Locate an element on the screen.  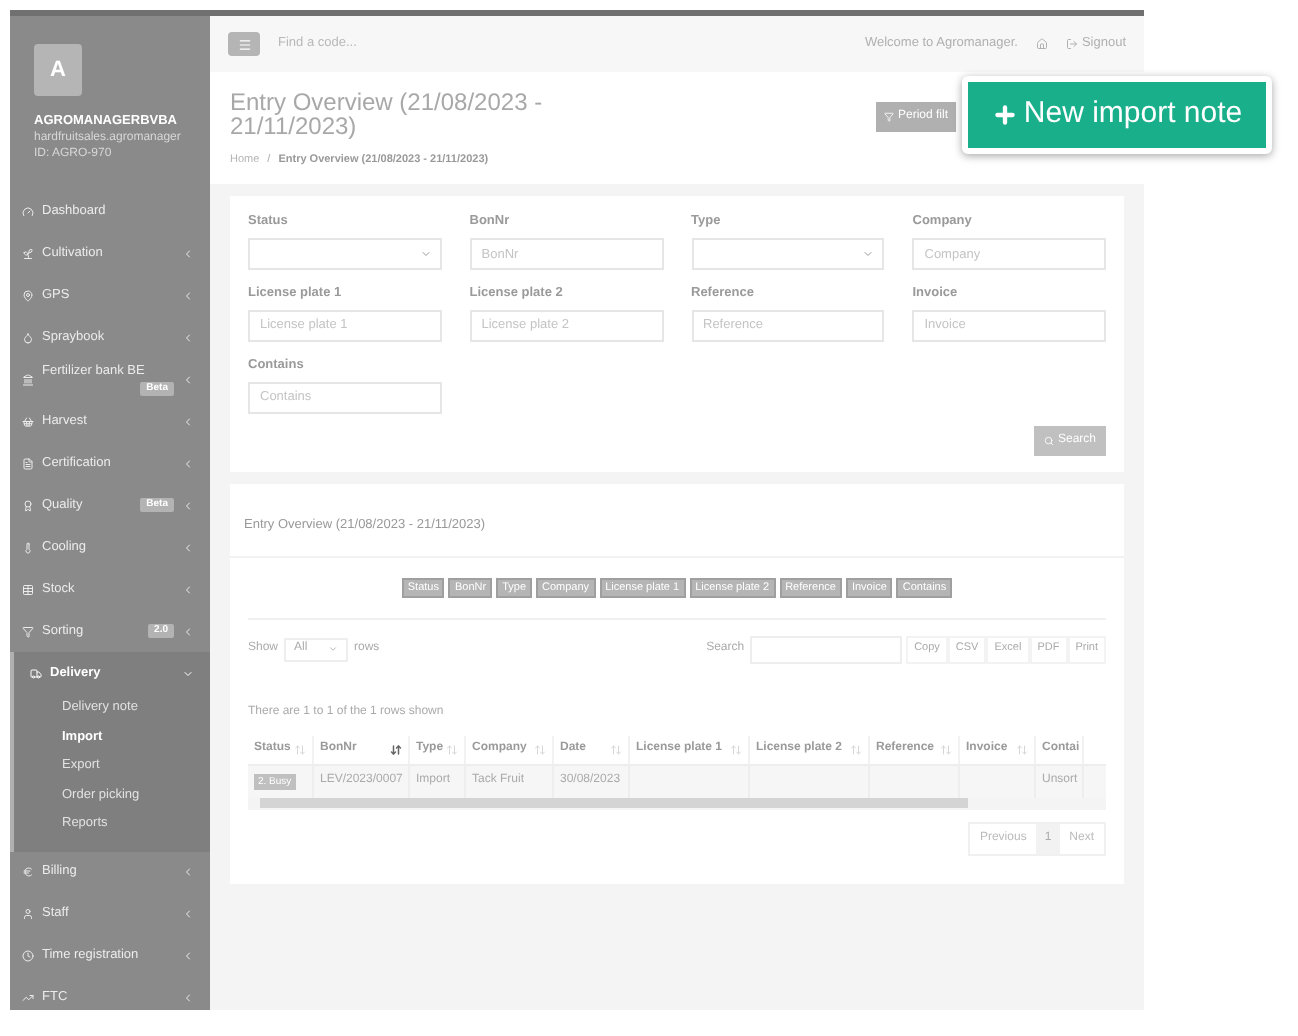
home-icon is located at coordinates (1041, 44).